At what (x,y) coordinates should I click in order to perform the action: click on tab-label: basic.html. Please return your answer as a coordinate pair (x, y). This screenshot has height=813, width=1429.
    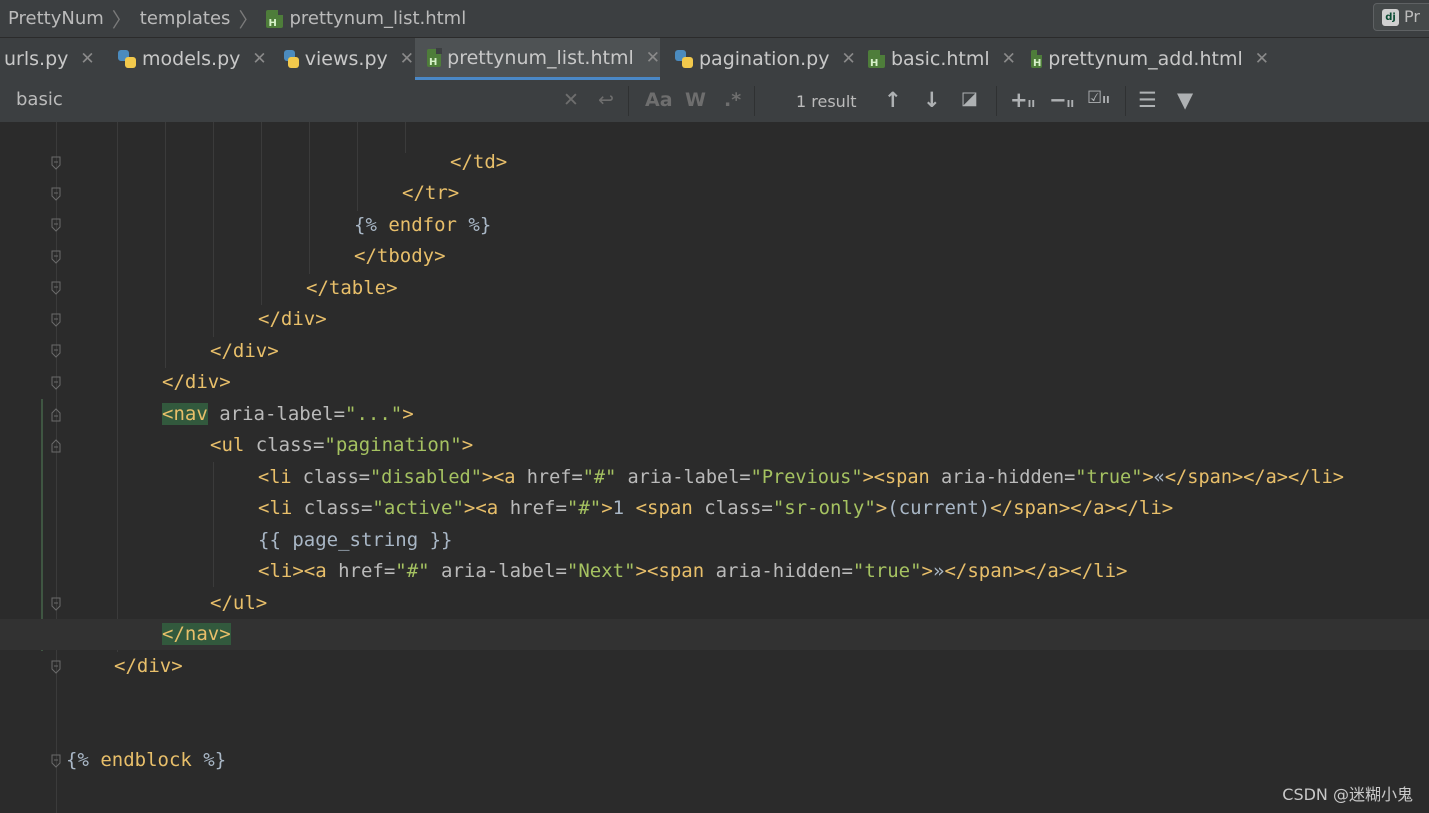
    Looking at the image, I should click on (940, 59).